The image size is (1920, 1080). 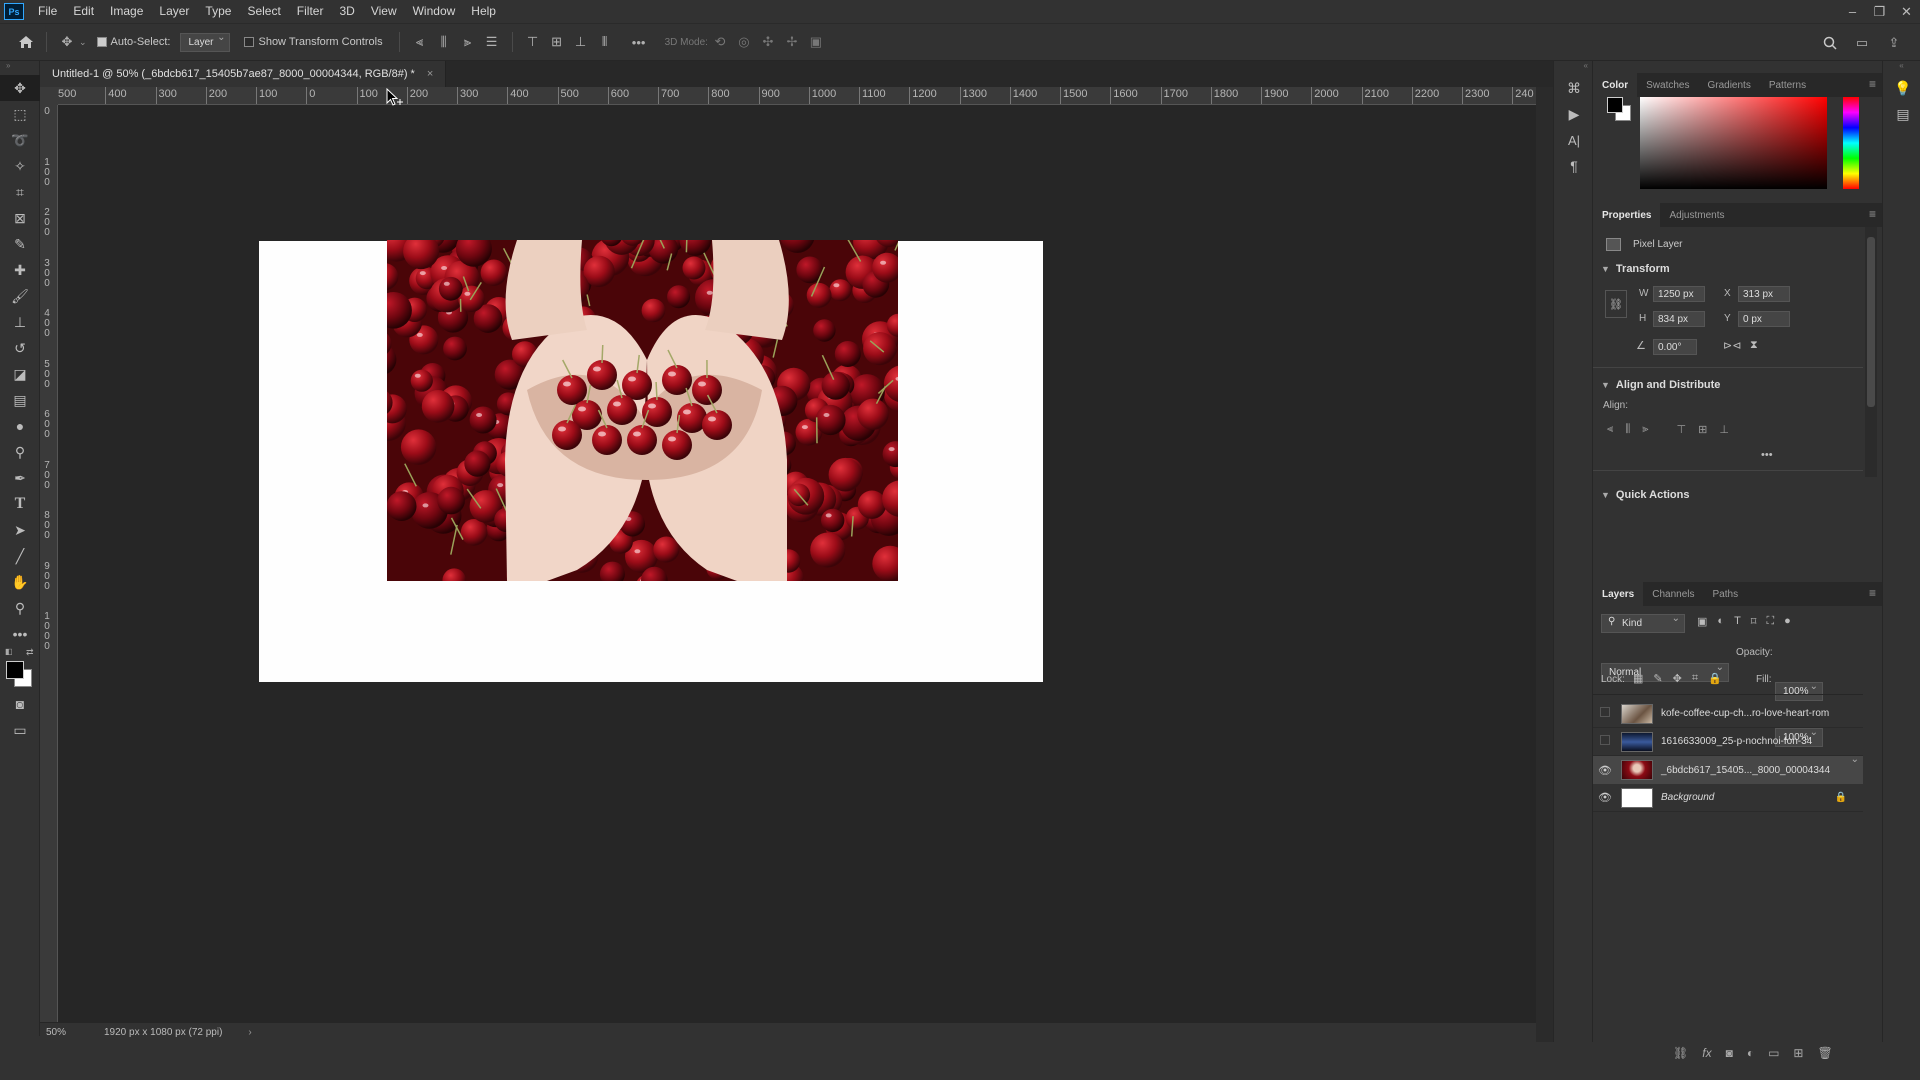 What do you see at coordinates (1764, 319) in the screenshot?
I see `y-field: 0 px` at bounding box center [1764, 319].